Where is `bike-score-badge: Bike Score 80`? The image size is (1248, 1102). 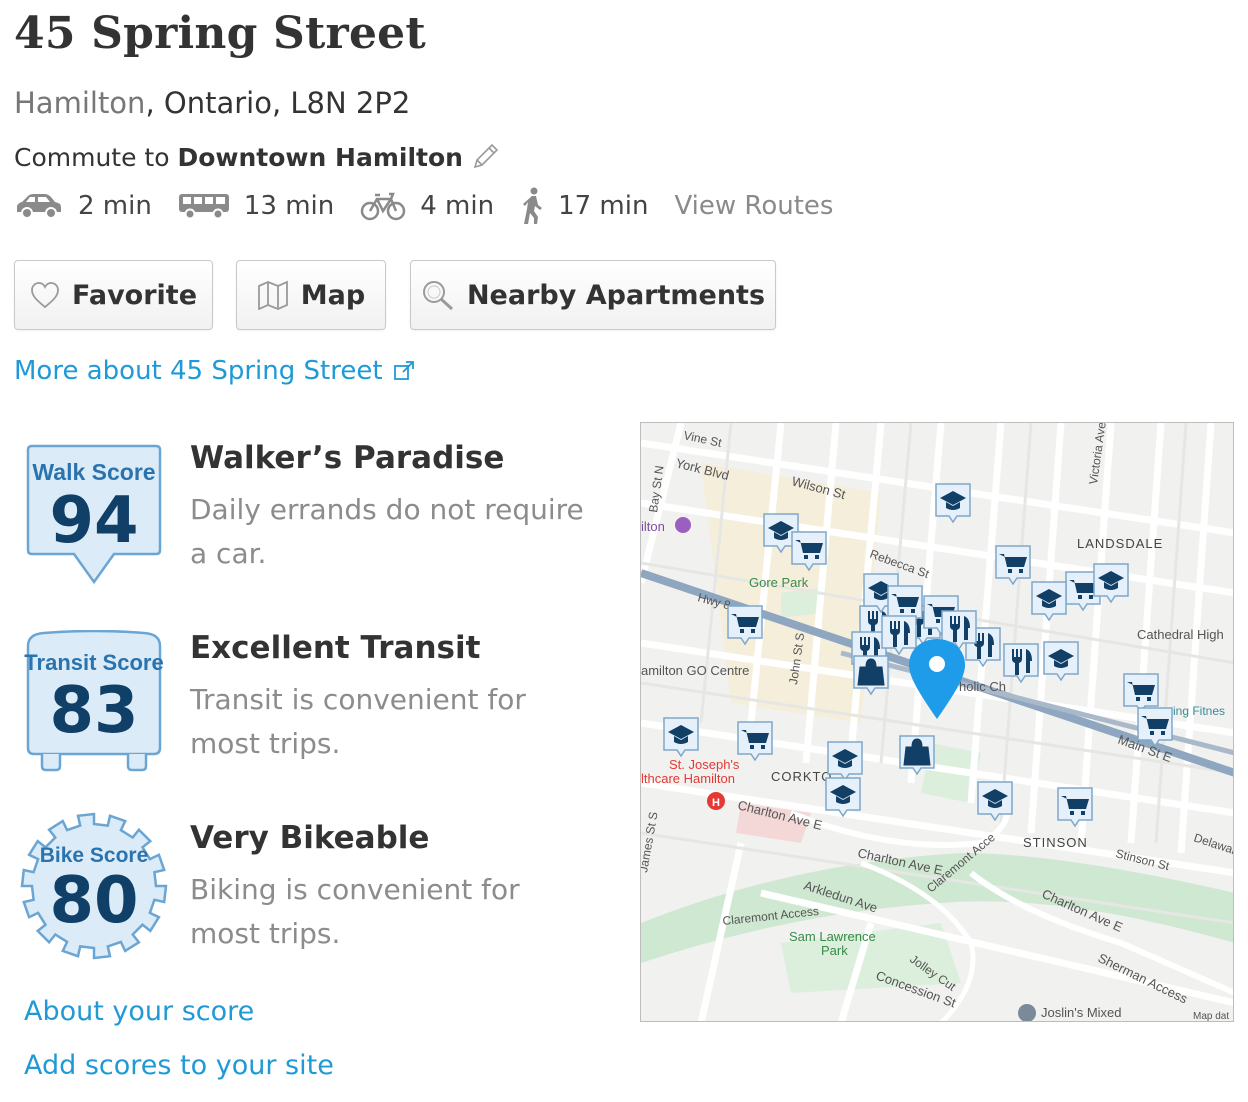
bike-score-badge: Bike Score 80 is located at coordinates (94, 886).